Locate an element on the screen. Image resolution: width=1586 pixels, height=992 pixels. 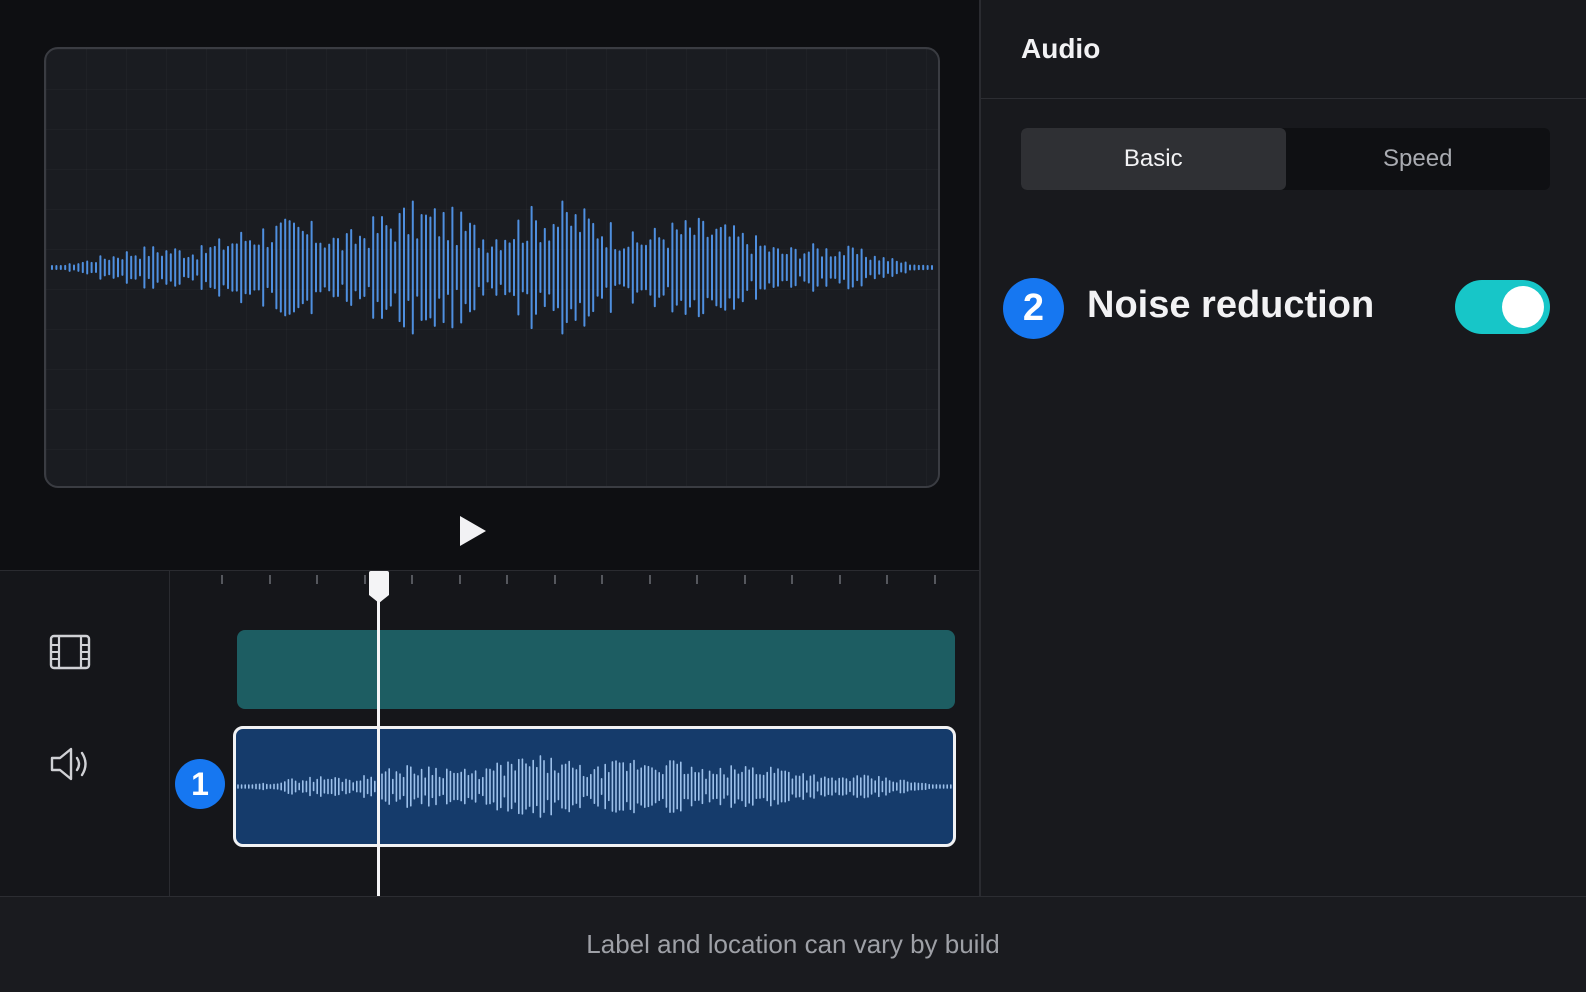
playhead-line is located at coordinates (378, 746).